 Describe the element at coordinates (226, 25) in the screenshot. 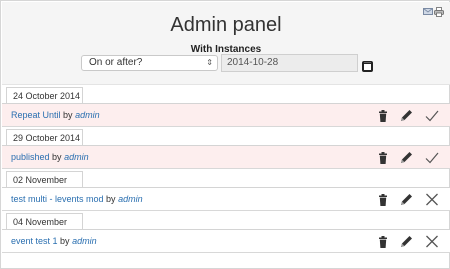

I see `page-title: Admin panel` at that location.